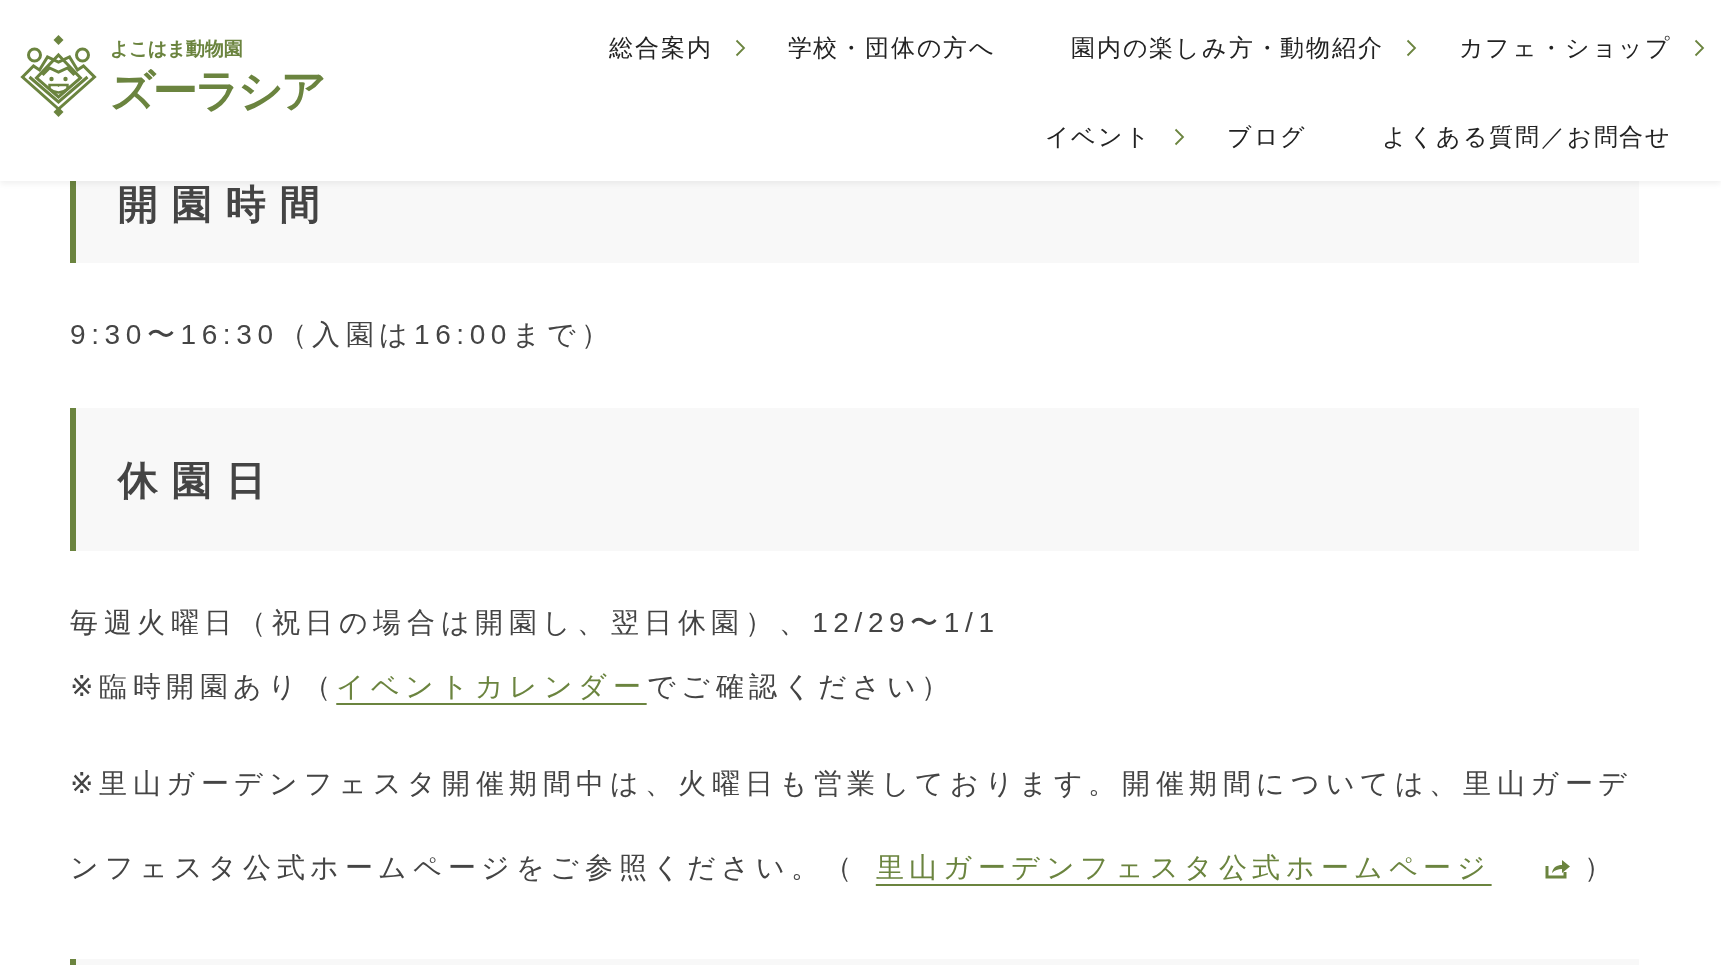 This screenshot has height=965, width=1721. What do you see at coordinates (1115, 137) in the screenshot?
I see `nav-link: イベント` at bounding box center [1115, 137].